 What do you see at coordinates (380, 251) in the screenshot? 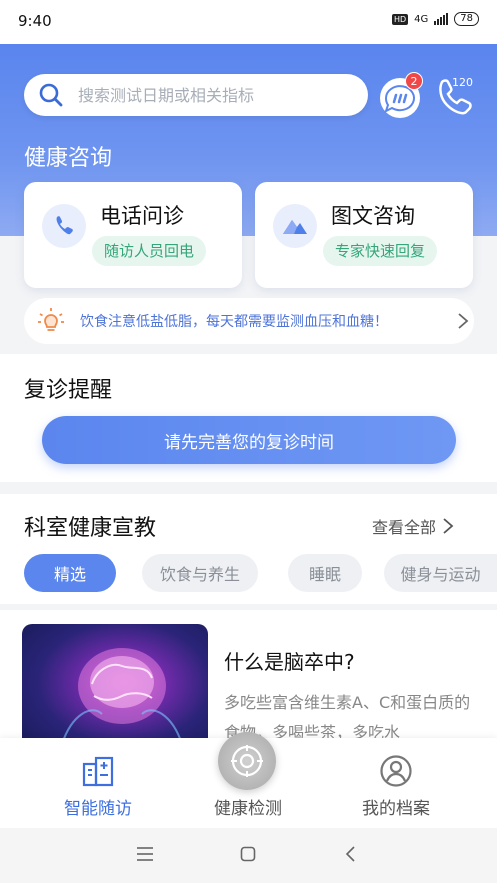
I see `card-subtitle: 专家快速回复` at bounding box center [380, 251].